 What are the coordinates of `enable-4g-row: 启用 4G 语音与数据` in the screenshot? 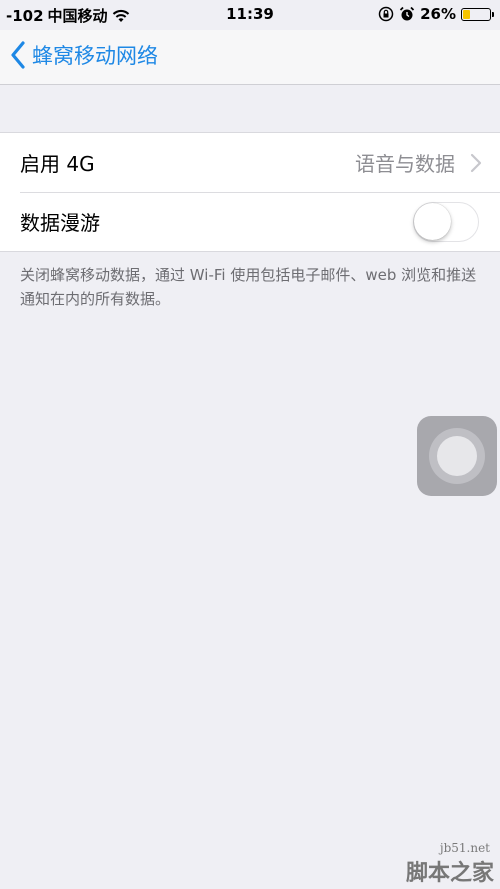 It's located at (250, 162).